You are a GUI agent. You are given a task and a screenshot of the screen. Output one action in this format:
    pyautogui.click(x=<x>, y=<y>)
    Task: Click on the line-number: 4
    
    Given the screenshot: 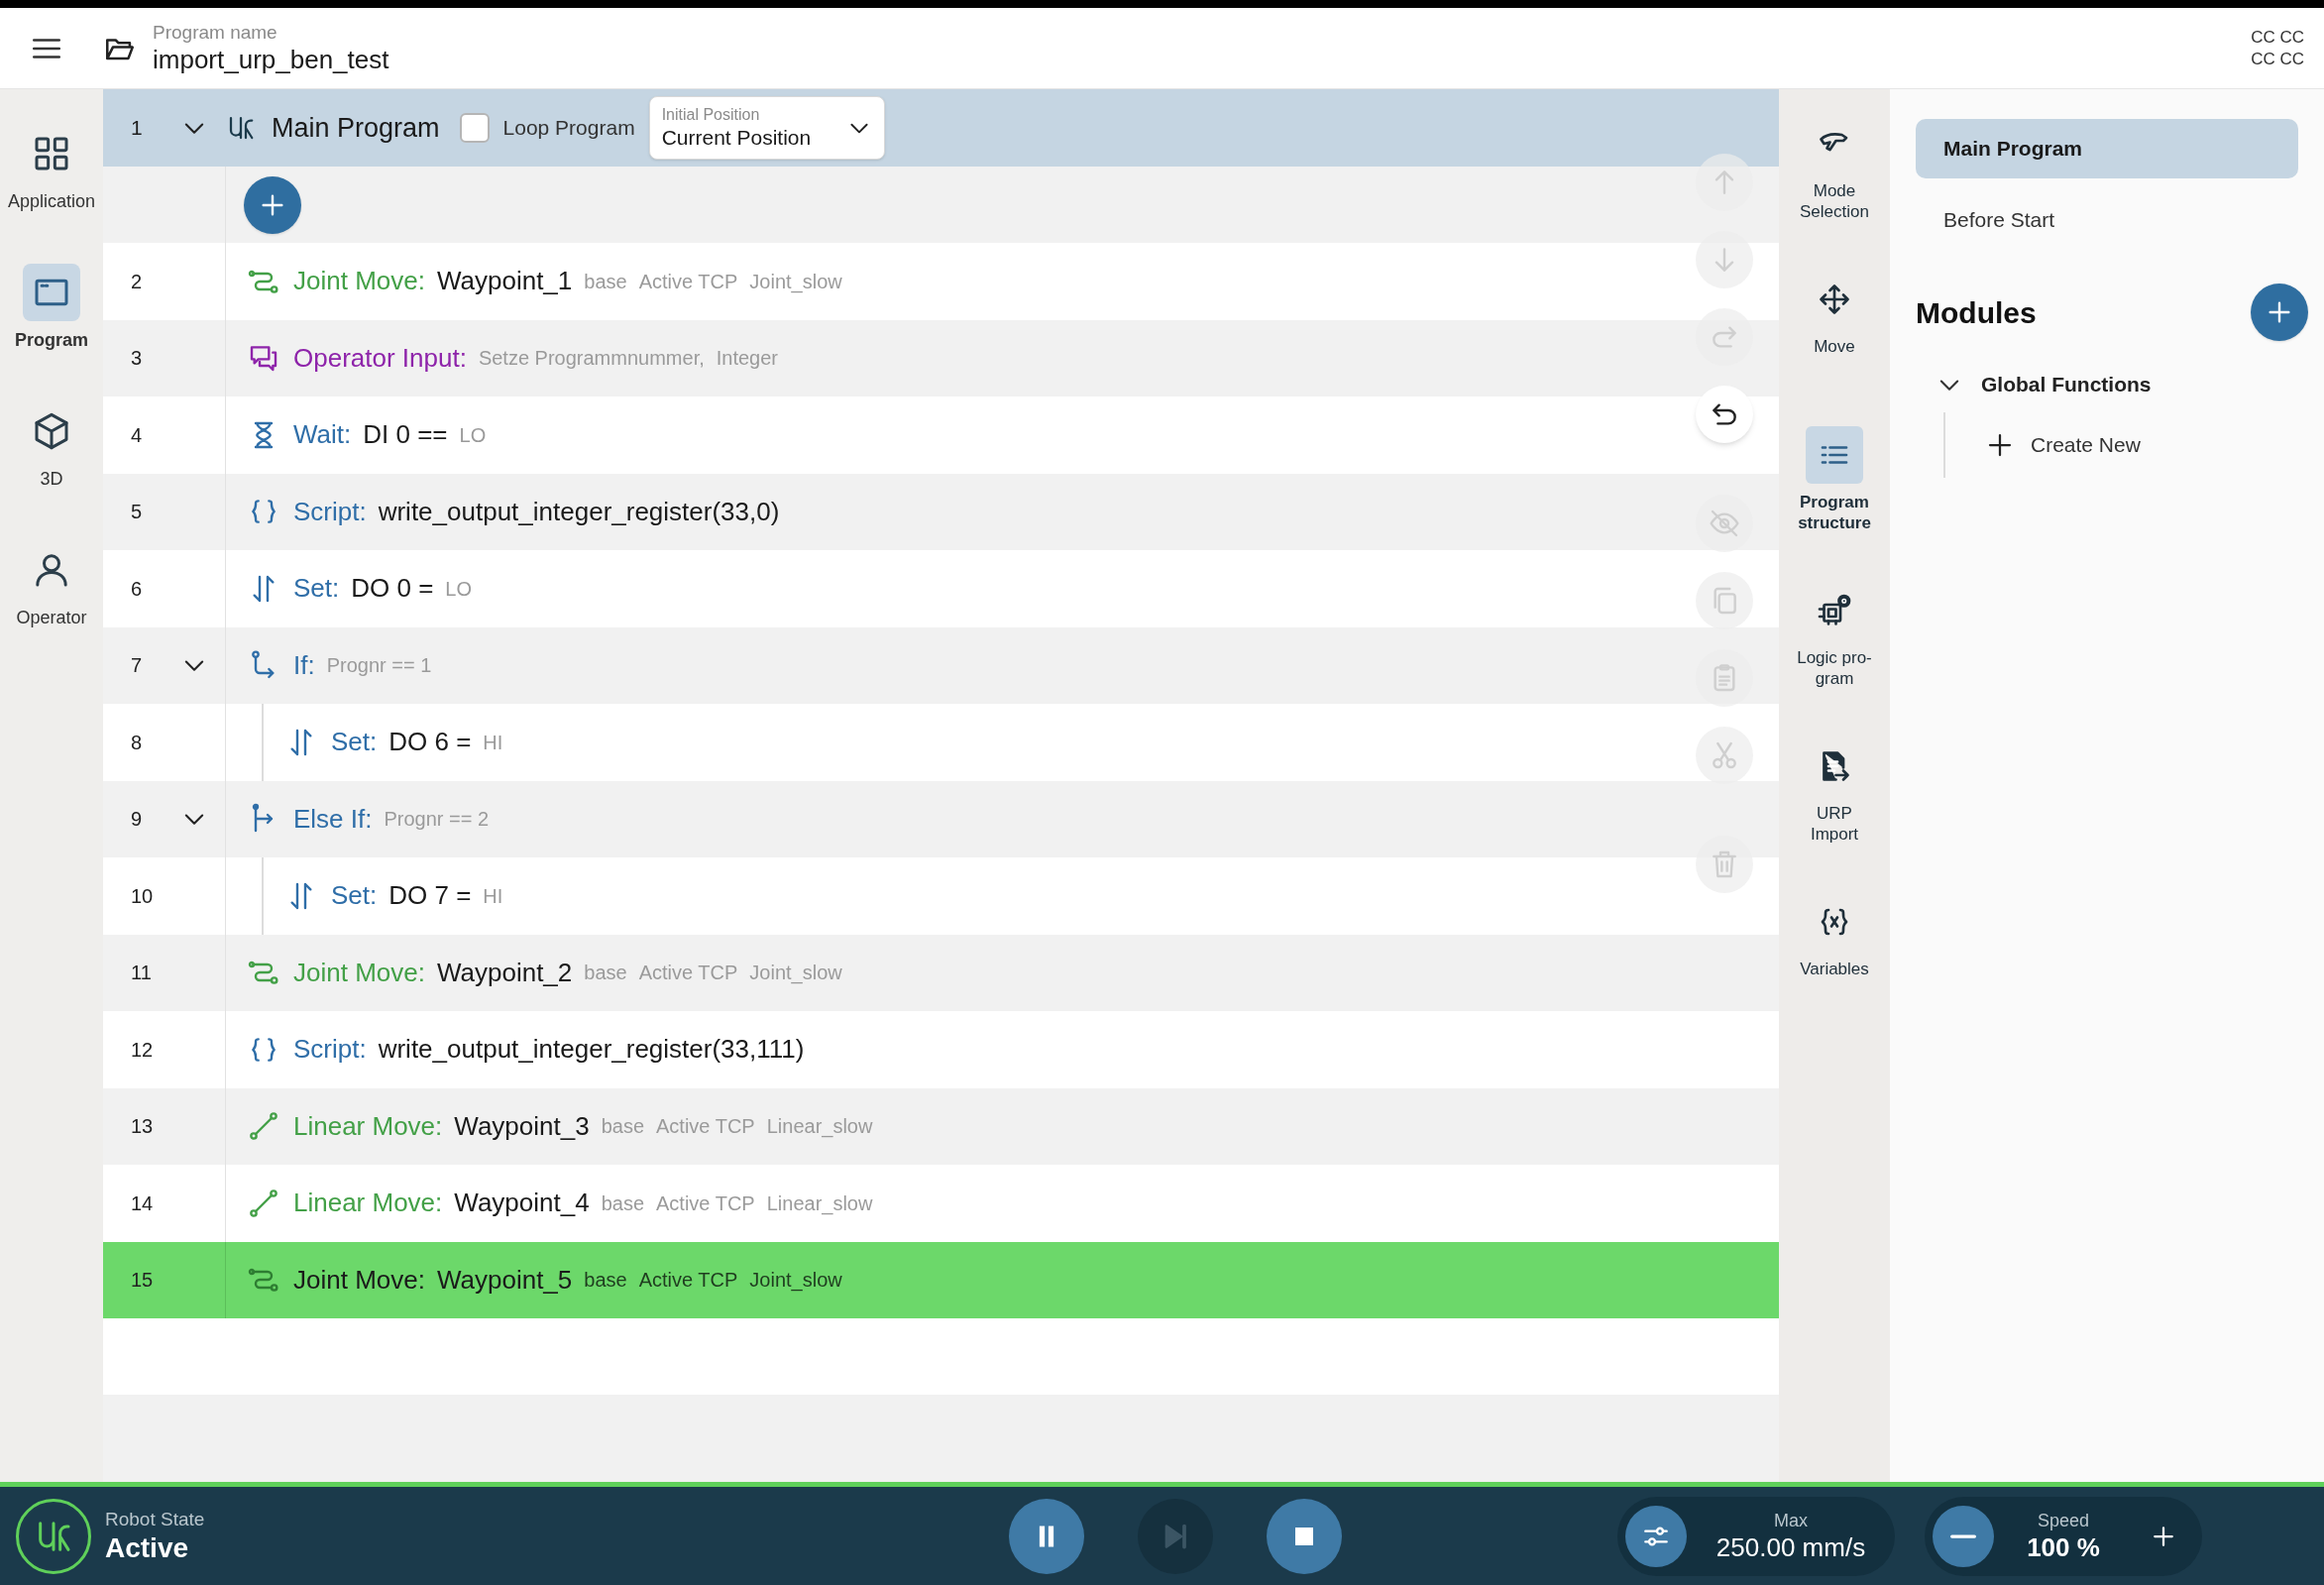 What is the action you would take?
    pyautogui.click(x=137, y=435)
    